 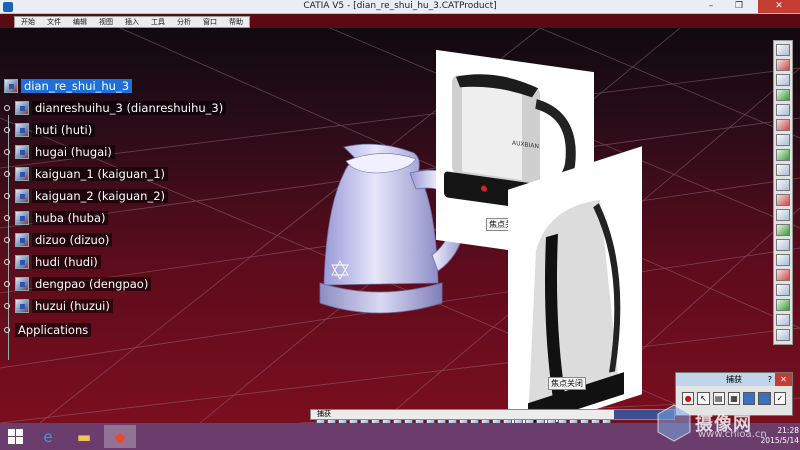 I want to click on tree-footer-label: Applications, so click(x=53, y=329).